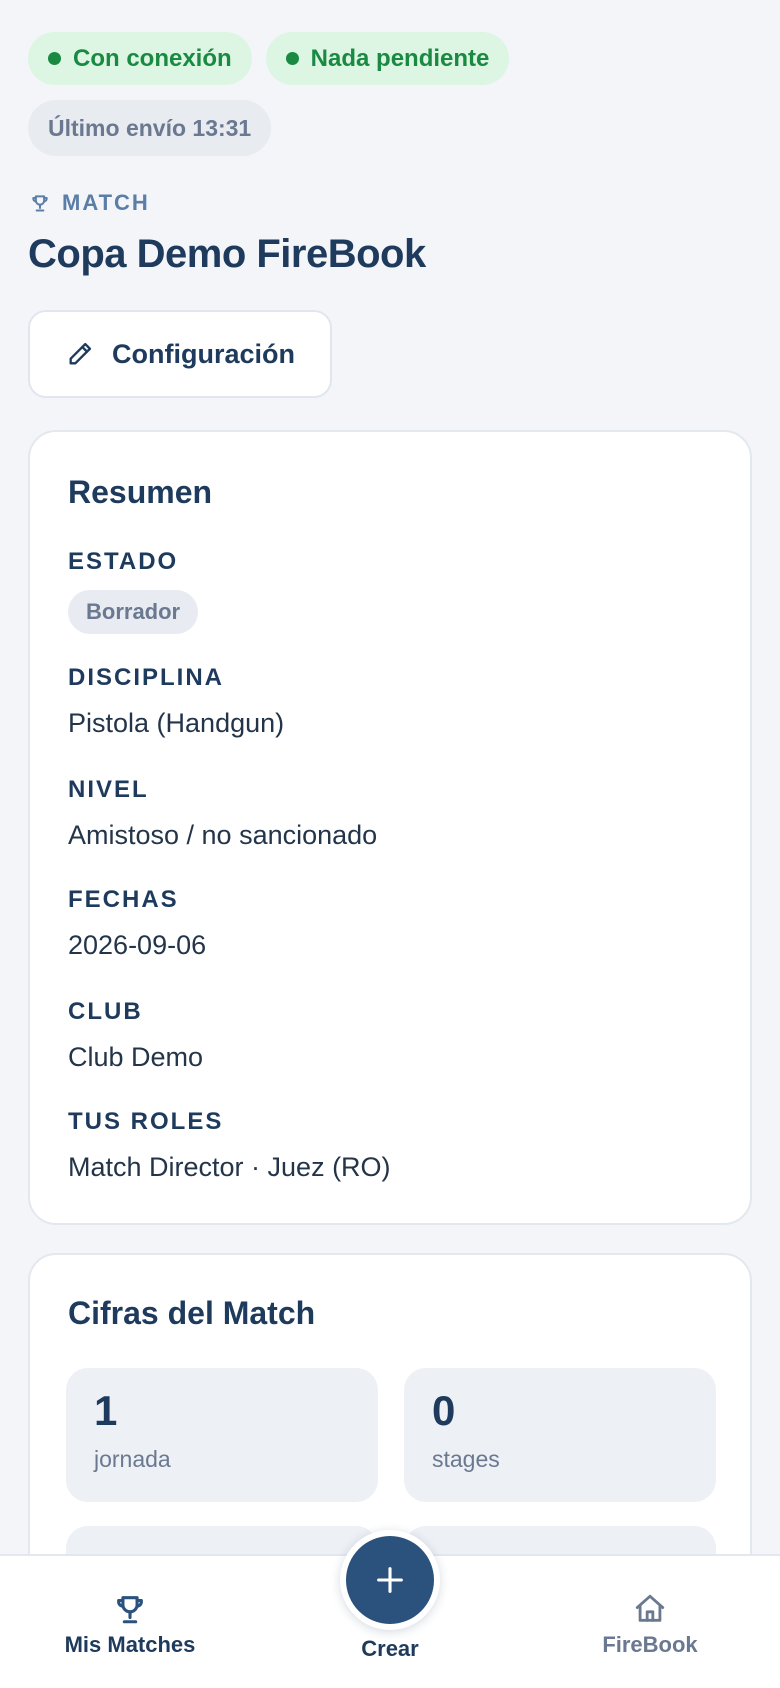 This screenshot has height=1688, width=780. I want to click on field-value-club: Club Demo, so click(136, 1057).